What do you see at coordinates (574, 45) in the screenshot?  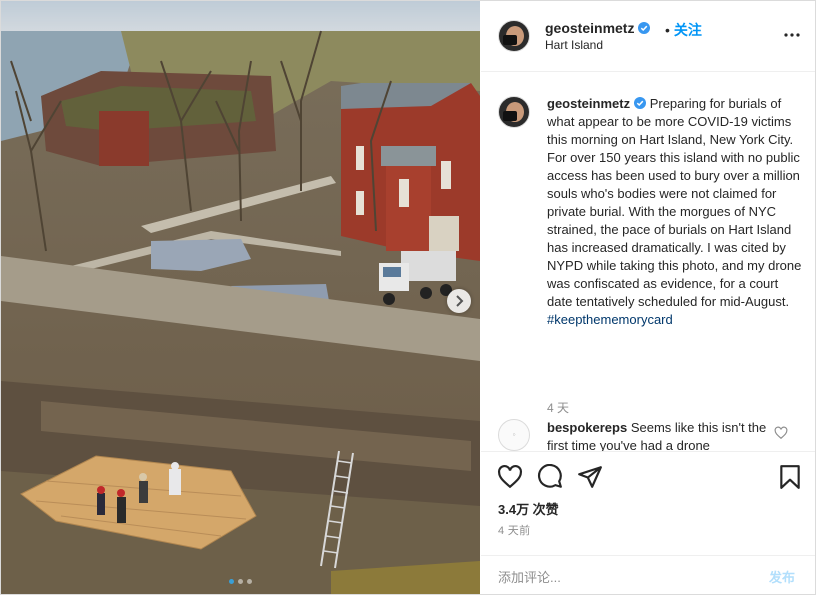 I see `location-link: Hart Island` at bounding box center [574, 45].